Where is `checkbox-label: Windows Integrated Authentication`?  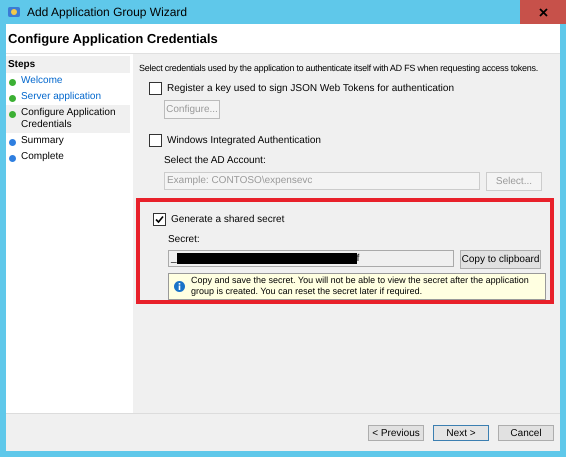
checkbox-label: Windows Integrated Authentication is located at coordinates (244, 140).